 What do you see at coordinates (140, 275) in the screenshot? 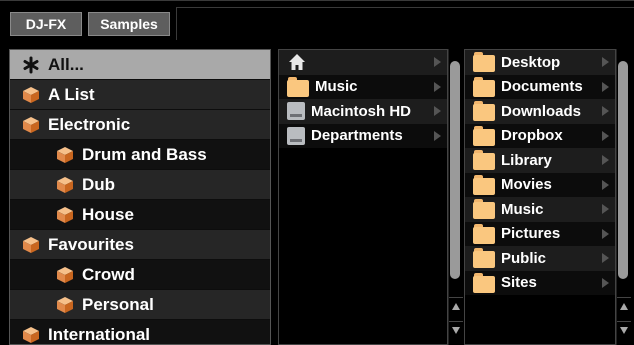
I see `tree-item: Crowd` at bounding box center [140, 275].